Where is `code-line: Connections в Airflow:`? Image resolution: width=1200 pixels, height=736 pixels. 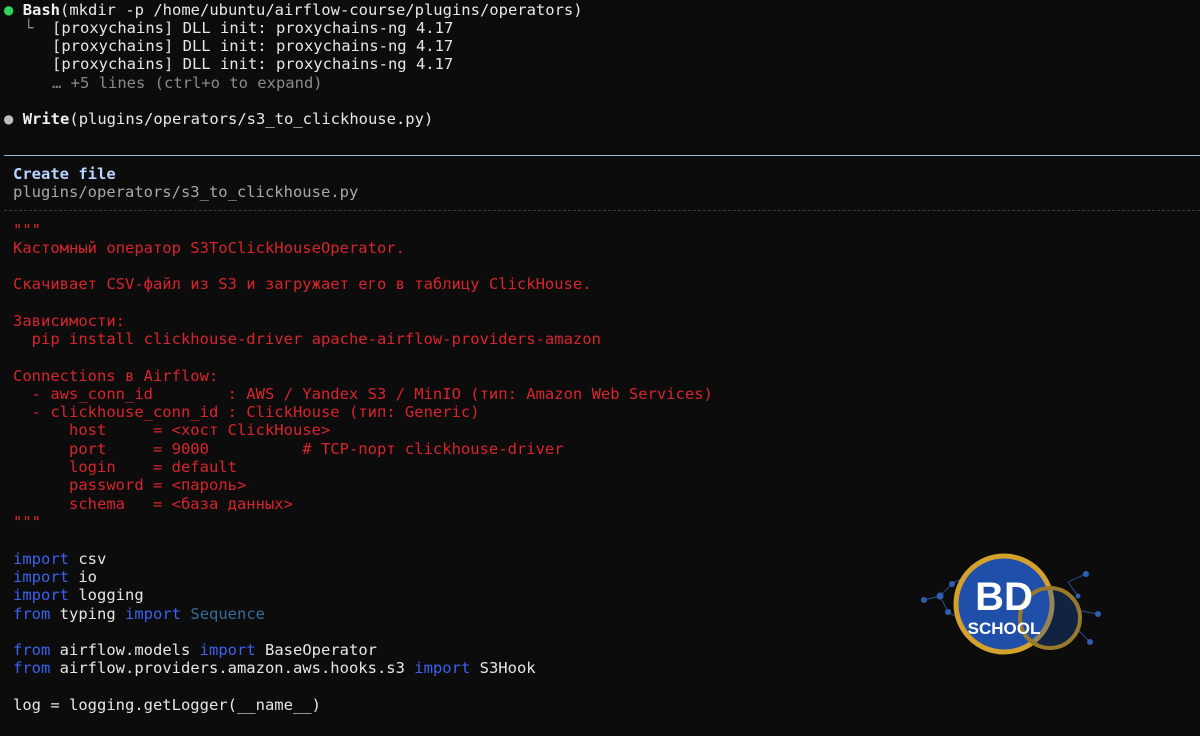 code-line: Connections в Airflow: is located at coordinates (116, 376).